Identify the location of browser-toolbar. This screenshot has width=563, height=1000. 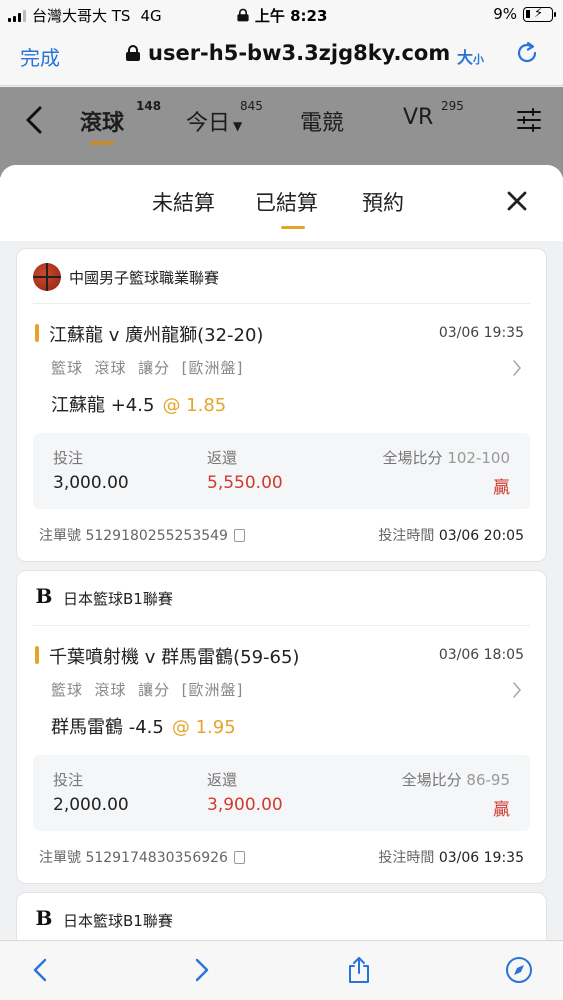
(281, 970).